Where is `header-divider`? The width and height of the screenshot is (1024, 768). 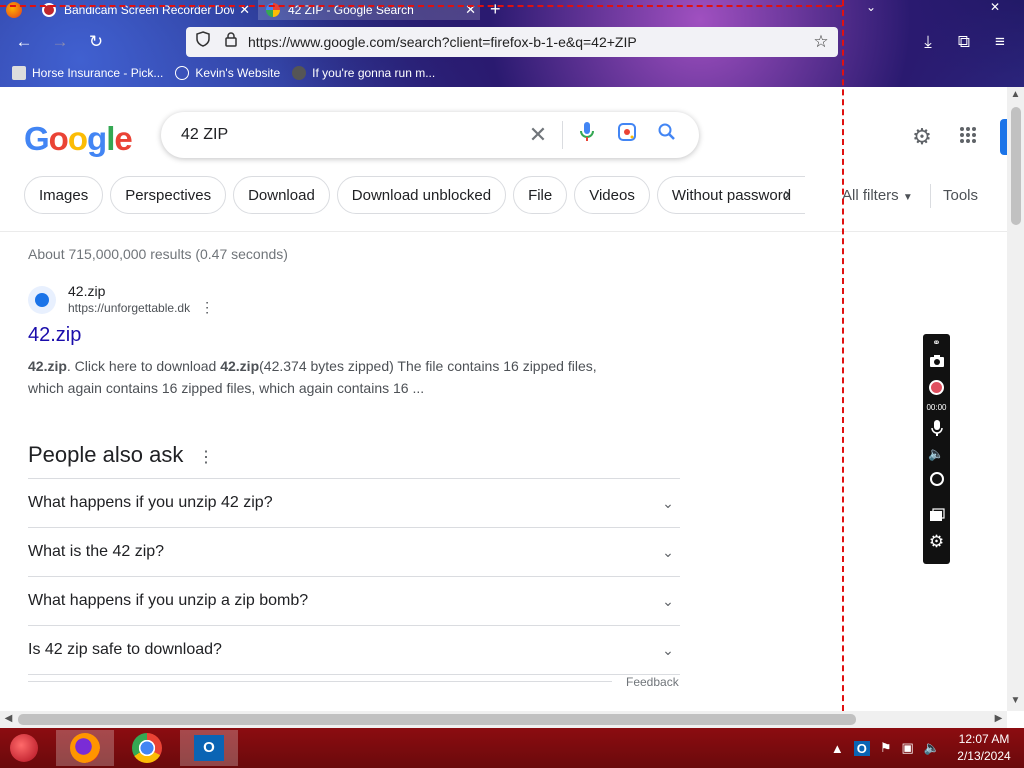
header-divider is located at coordinates (503, 231).